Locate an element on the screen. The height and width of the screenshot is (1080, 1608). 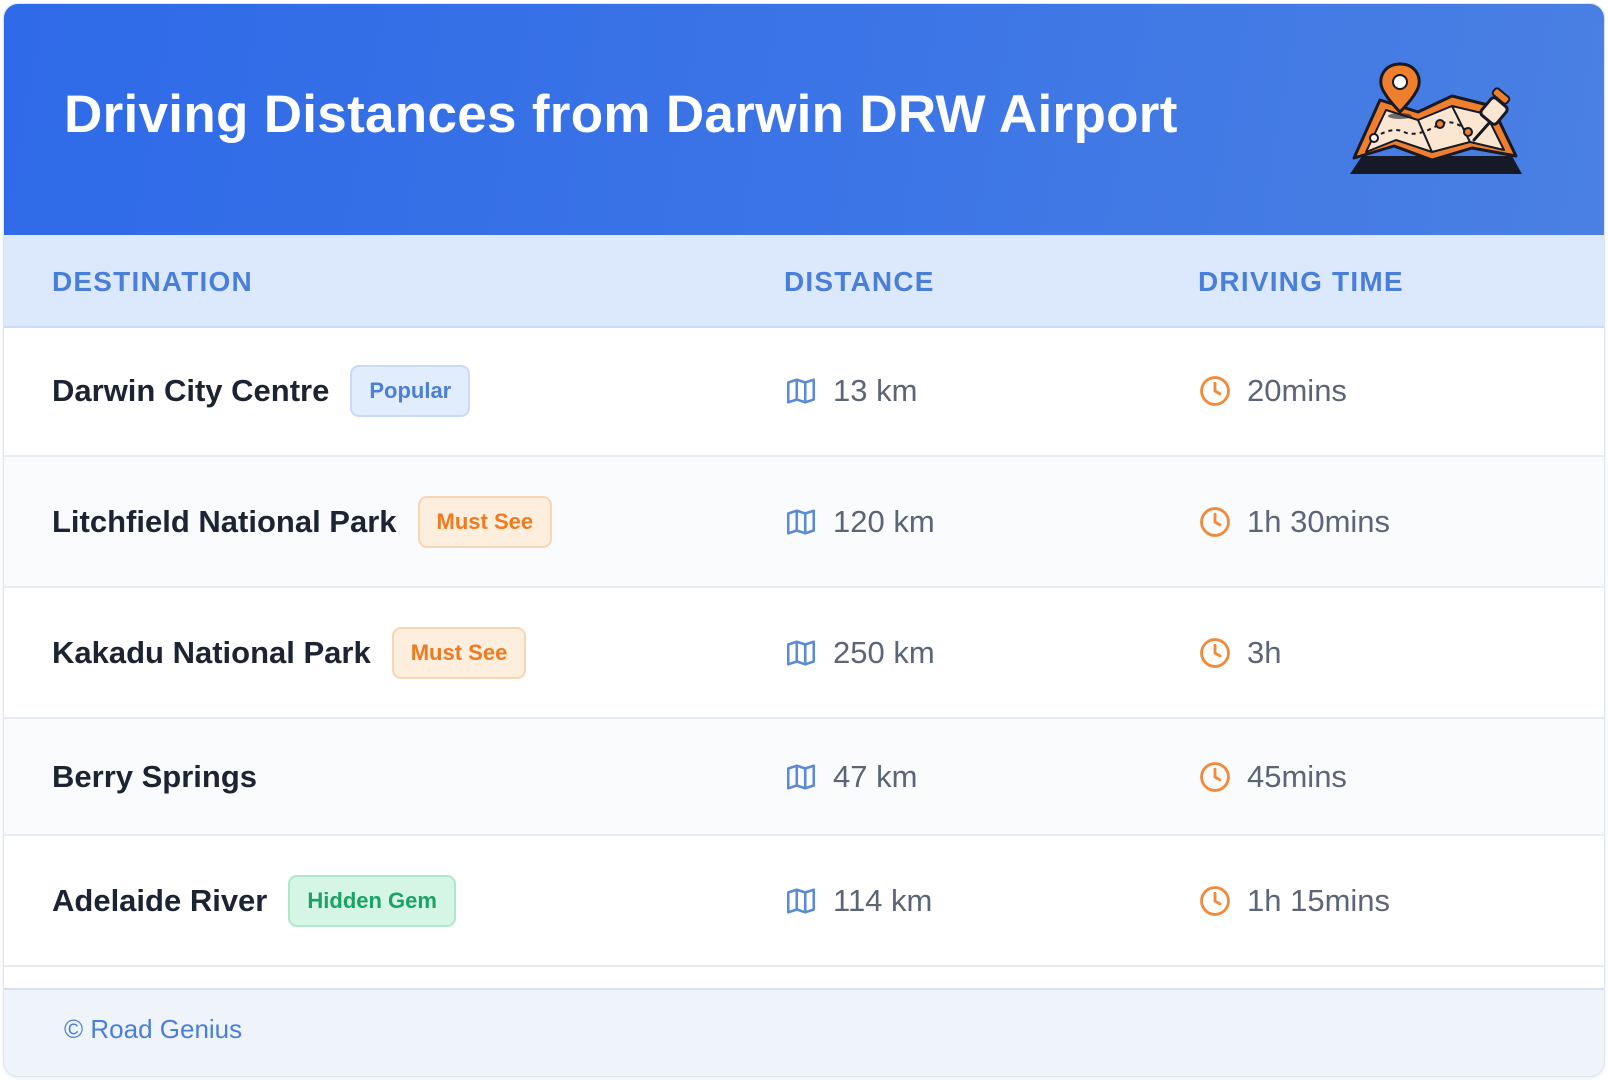
driving-time-value: 45mins is located at coordinates (1297, 776).